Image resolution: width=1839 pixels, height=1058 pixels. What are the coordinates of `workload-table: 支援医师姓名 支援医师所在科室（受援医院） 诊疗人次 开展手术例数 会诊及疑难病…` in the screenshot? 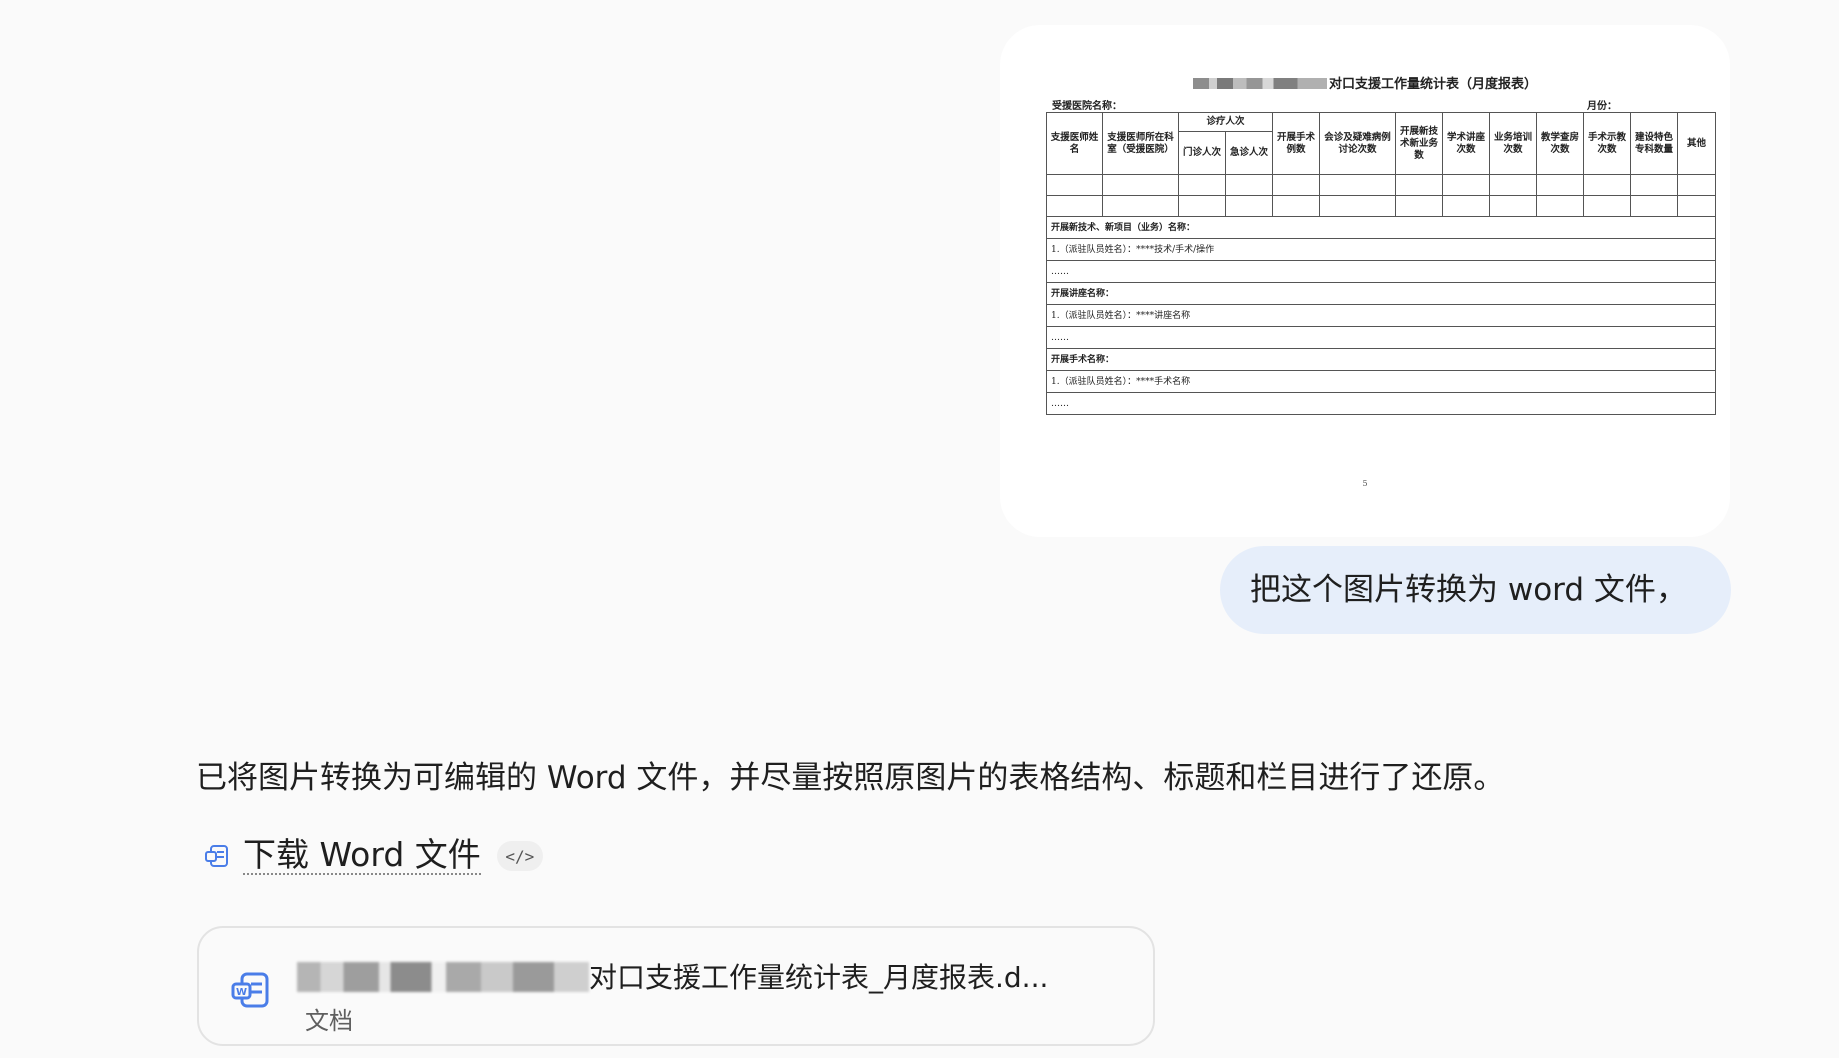 It's located at (1381, 263).